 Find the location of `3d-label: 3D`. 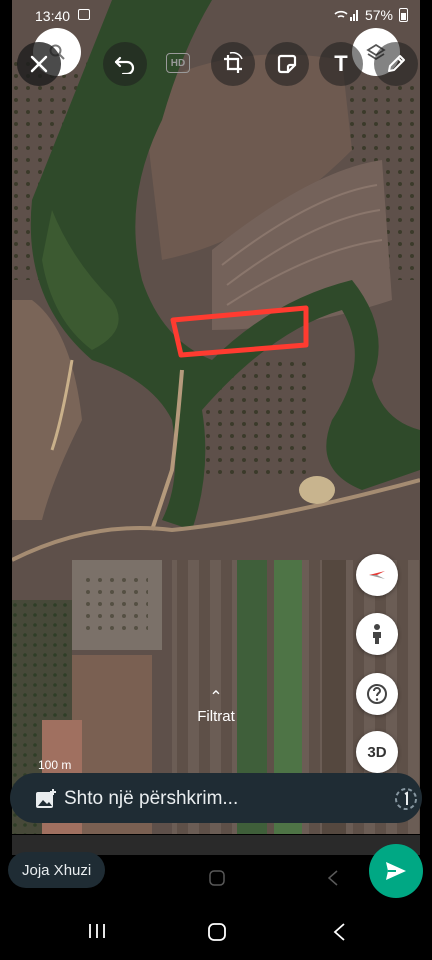

3d-label: 3D is located at coordinates (377, 752).